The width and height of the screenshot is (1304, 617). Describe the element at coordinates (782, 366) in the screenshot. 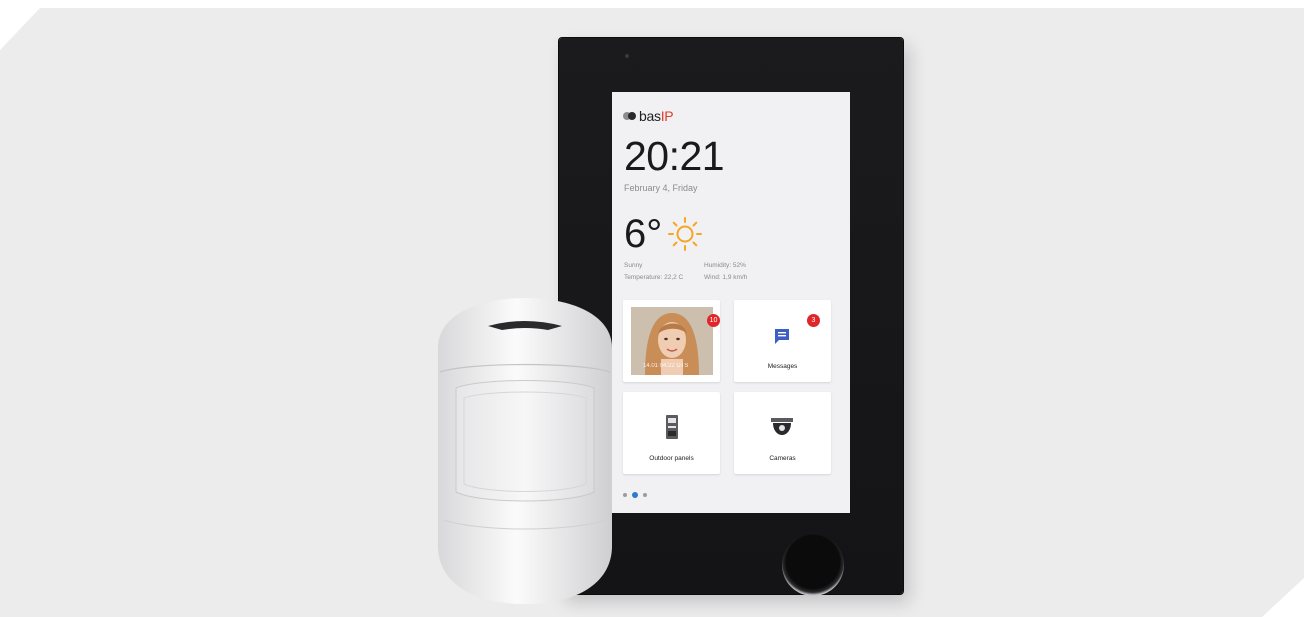

I see `tile-messages-label: Messages` at that location.